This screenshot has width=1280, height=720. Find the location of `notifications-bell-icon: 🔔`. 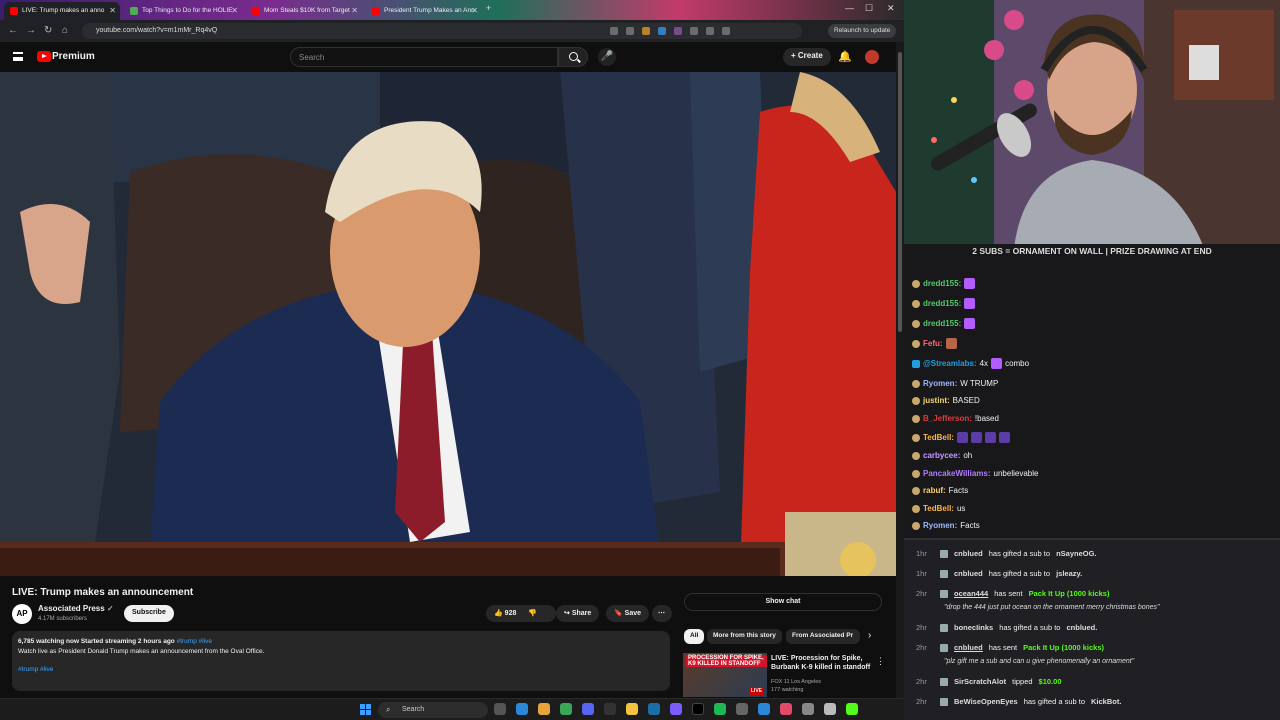

notifications-bell-icon: 🔔 is located at coordinates (845, 56).